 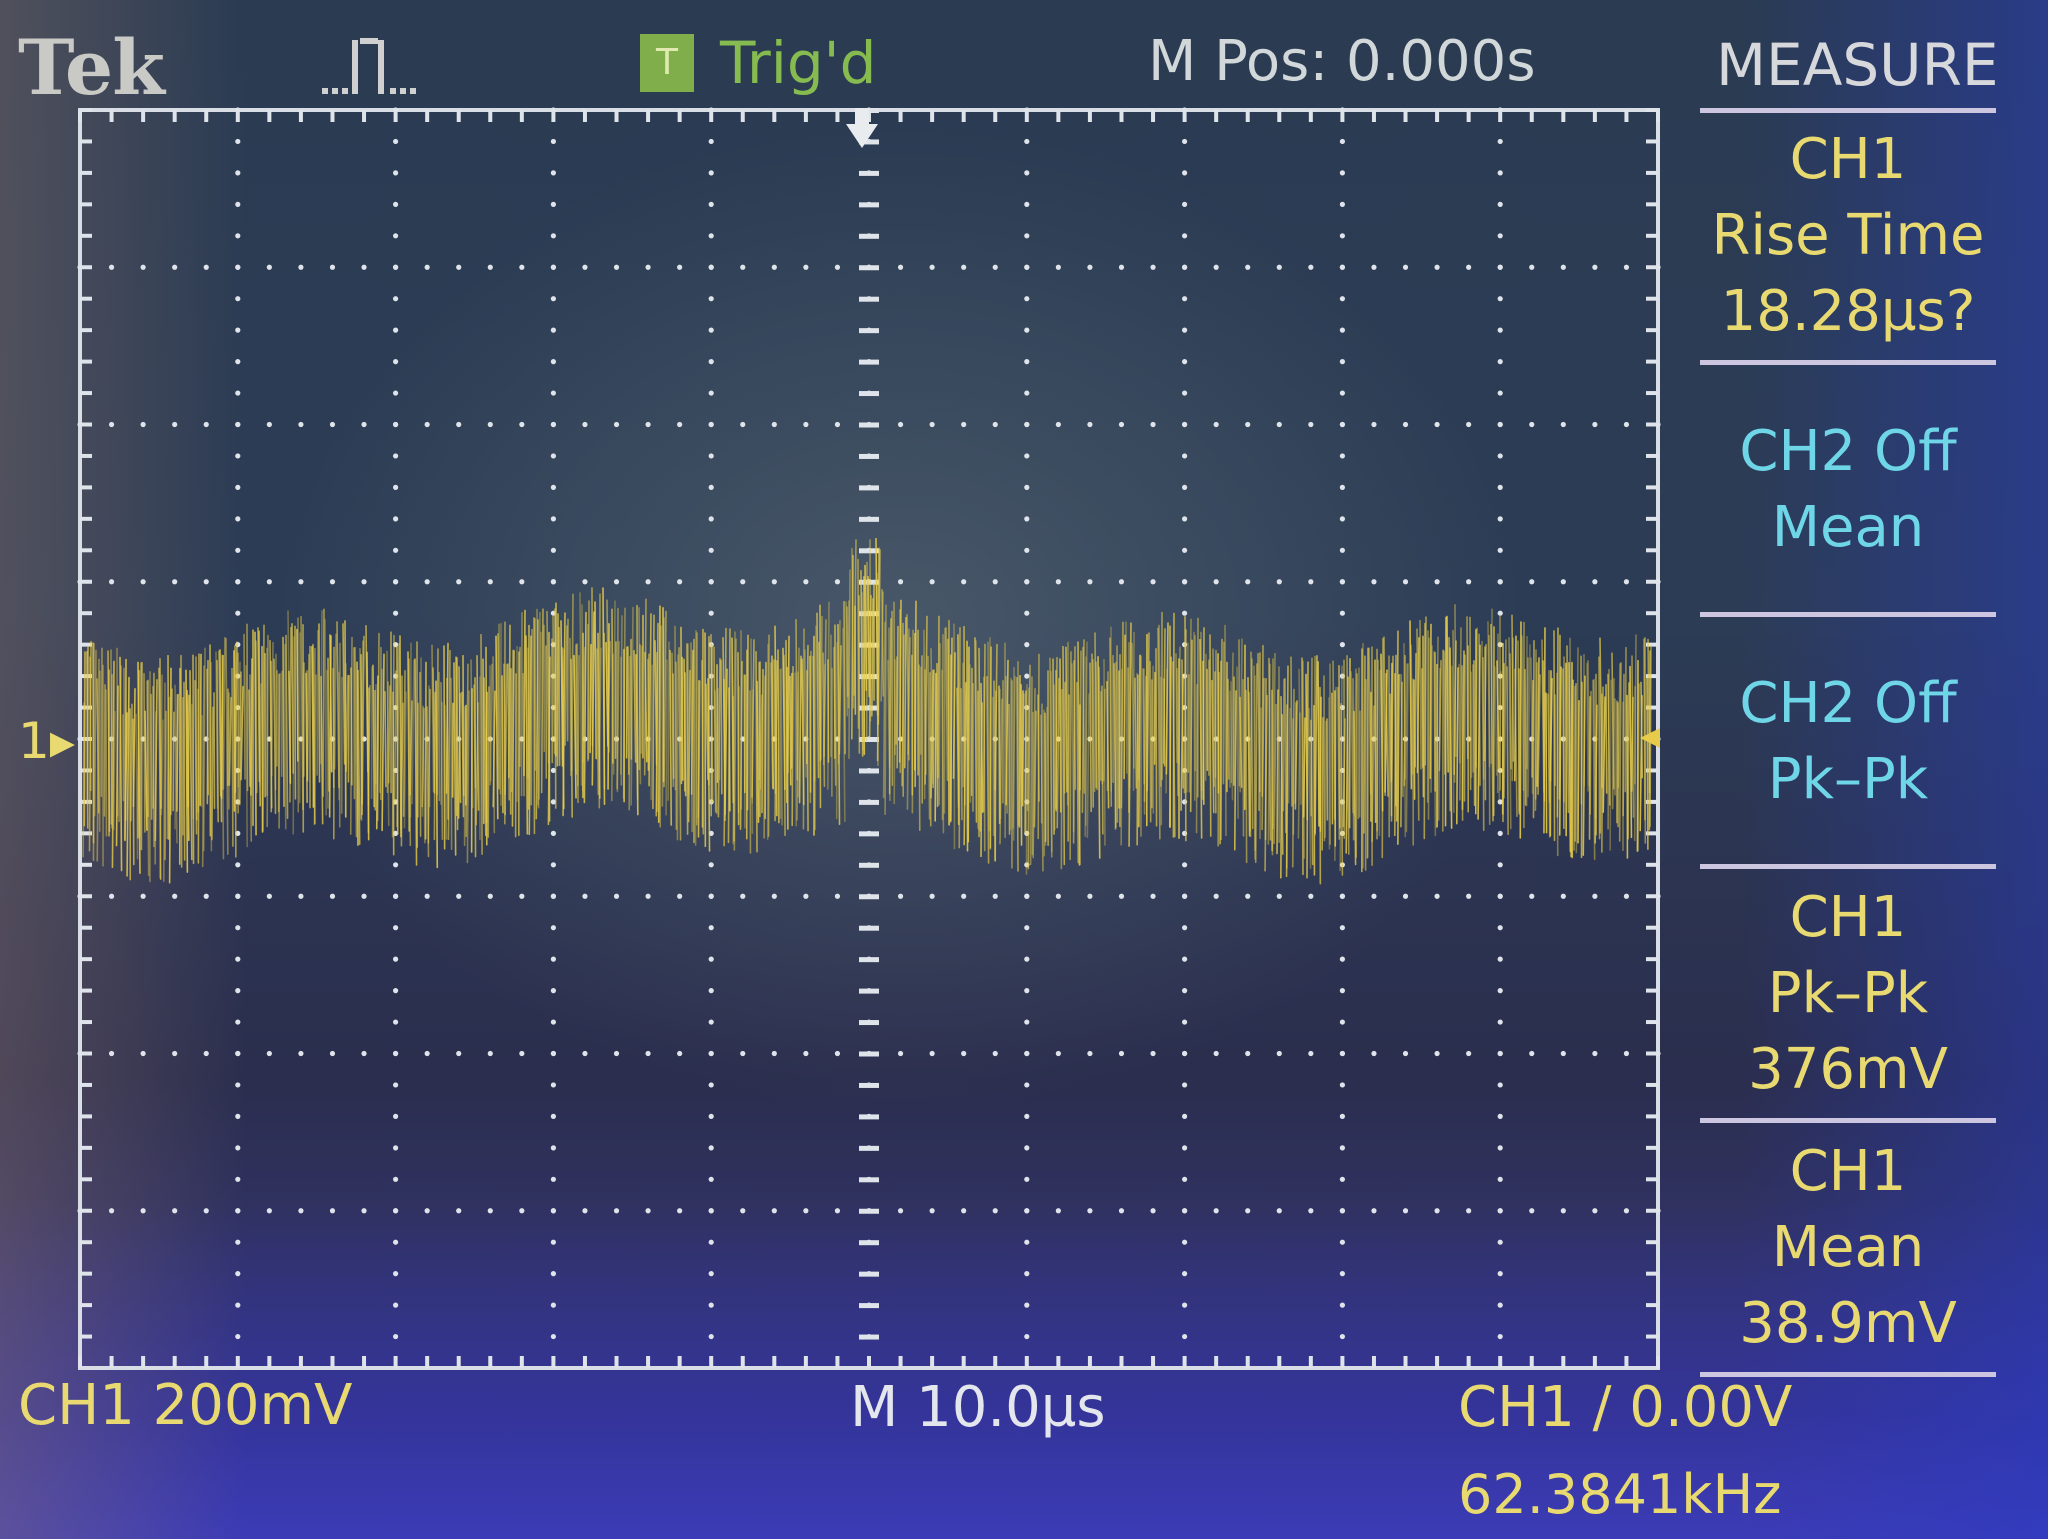 What do you see at coordinates (1848, 866) in the screenshot?
I see `menu-divider` at bounding box center [1848, 866].